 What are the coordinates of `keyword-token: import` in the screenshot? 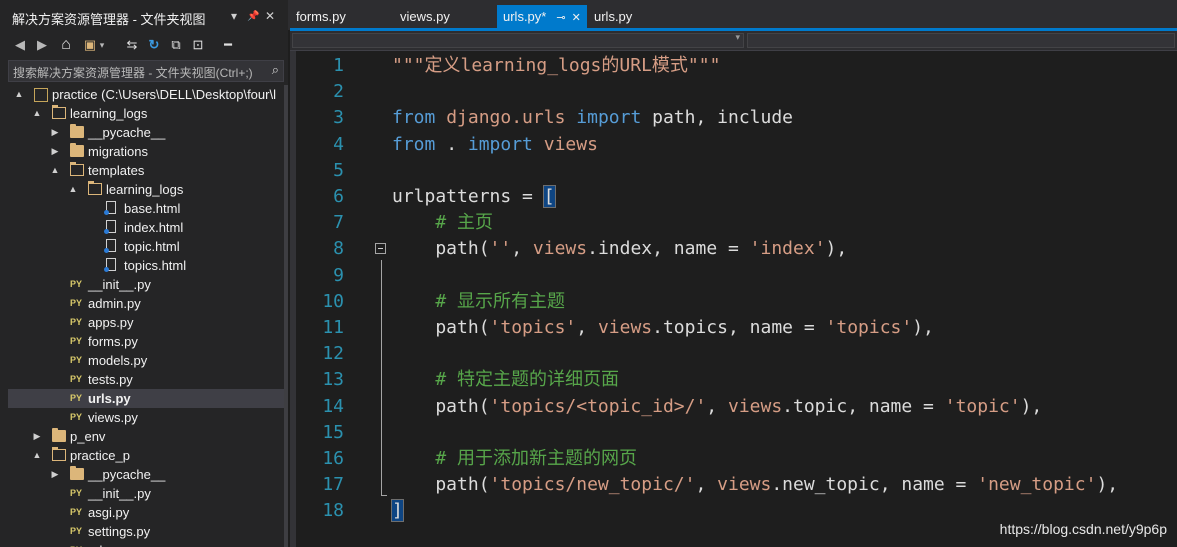 It's located at (500, 144).